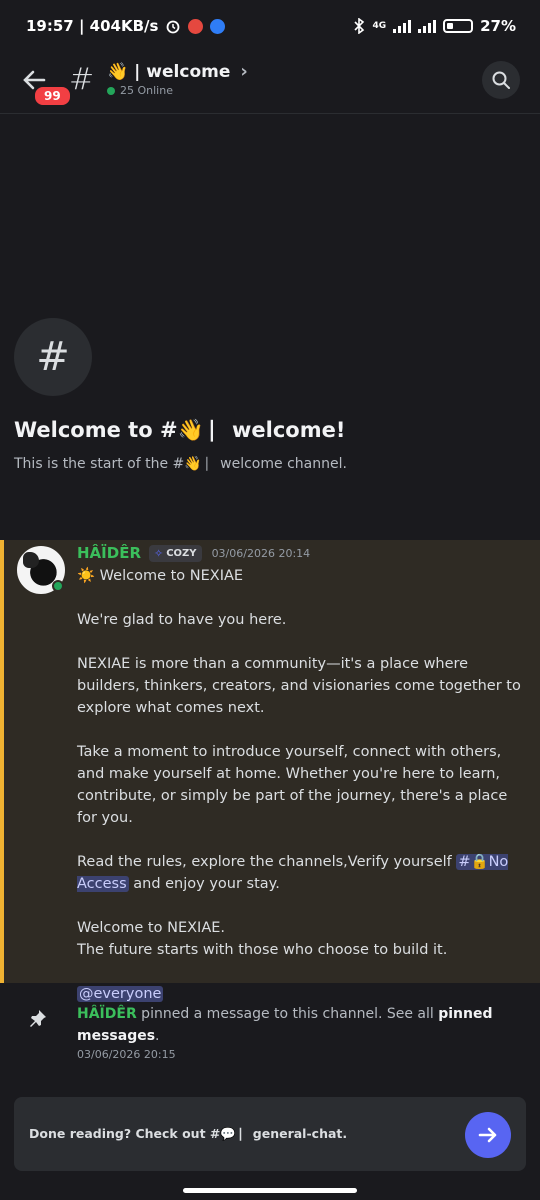 The image size is (540, 1200). Describe the element at coordinates (182, 71) in the screenshot. I see `channel-name: | welcome` at that location.